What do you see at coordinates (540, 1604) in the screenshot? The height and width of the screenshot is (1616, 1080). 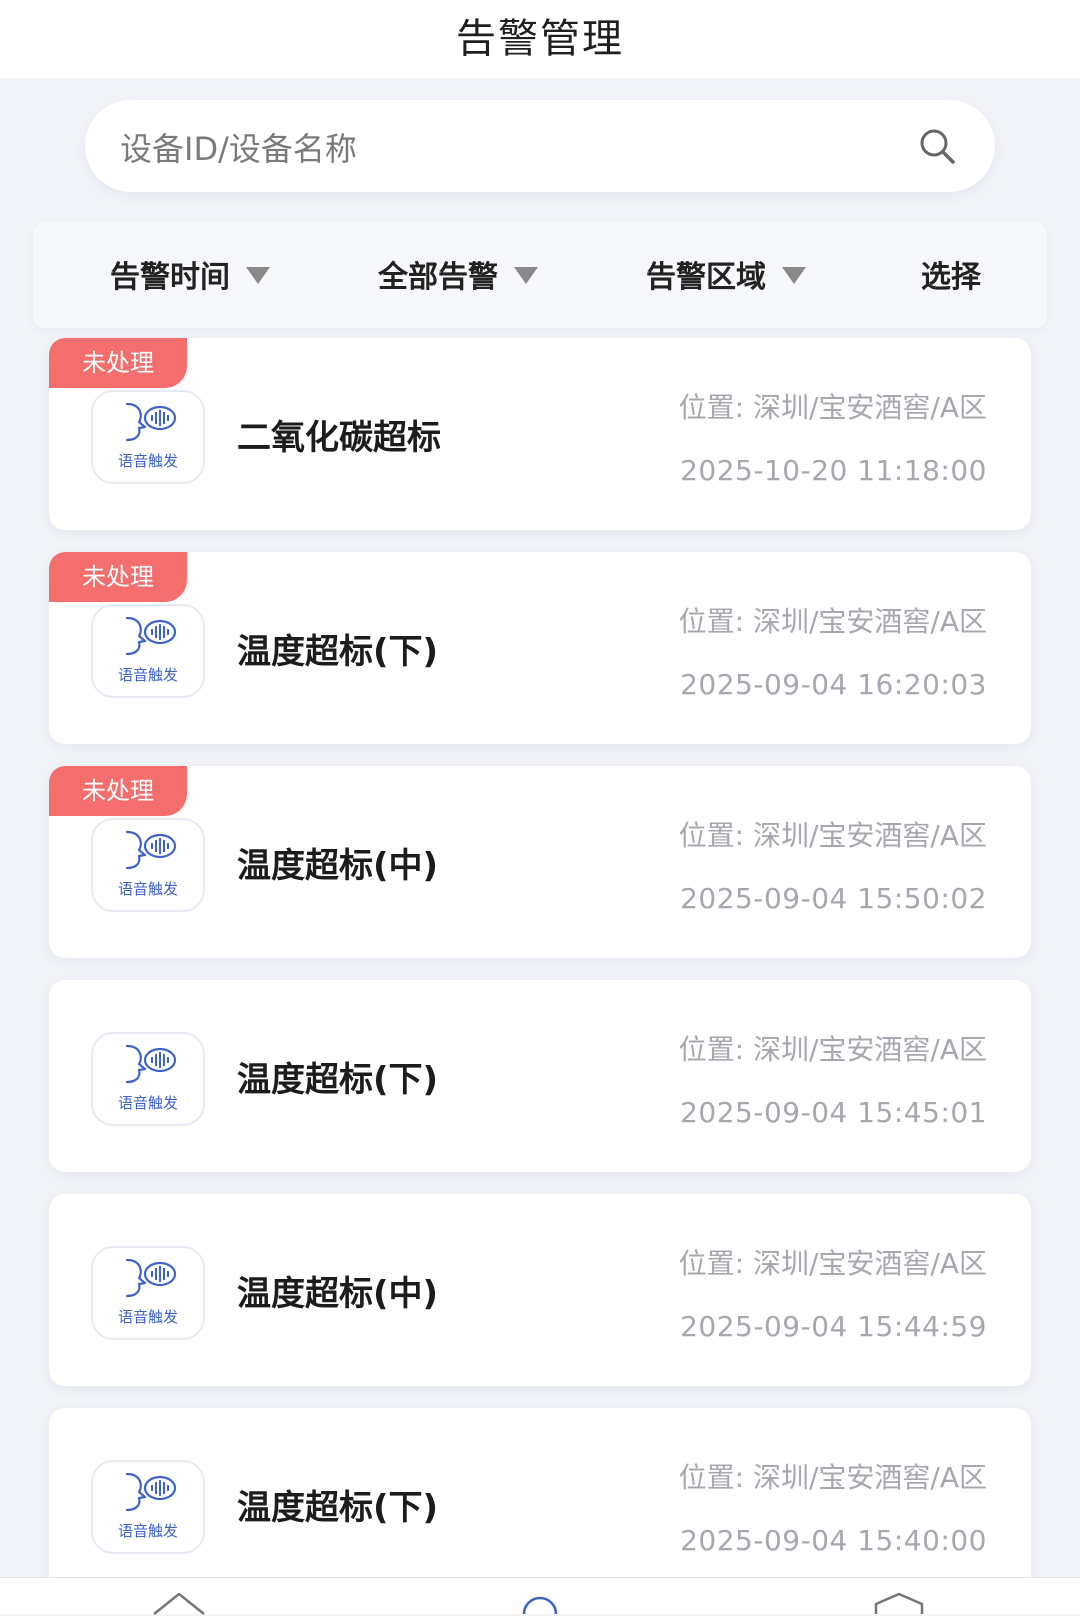 I see `user-icon` at bounding box center [540, 1604].